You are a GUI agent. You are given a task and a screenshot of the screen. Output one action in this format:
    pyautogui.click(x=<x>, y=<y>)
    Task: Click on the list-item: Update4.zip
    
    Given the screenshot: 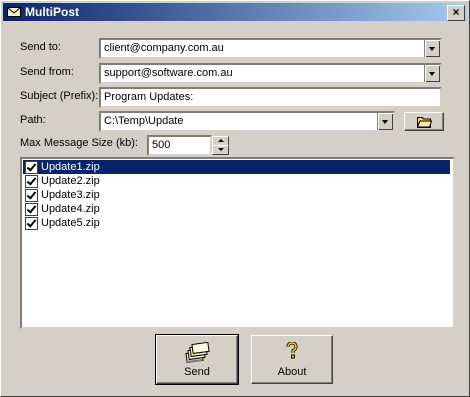 What is the action you would take?
    pyautogui.click(x=236, y=209)
    